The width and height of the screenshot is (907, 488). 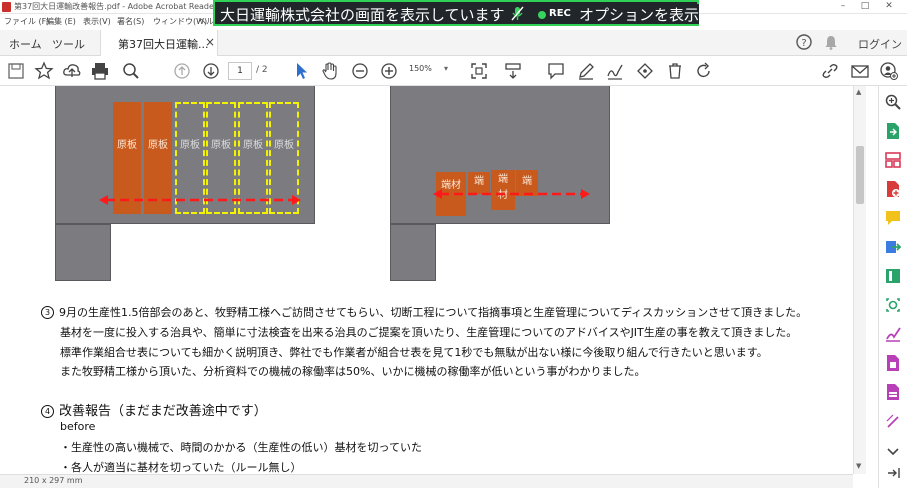 I want to click on collapse-pane-icon, so click(x=893, y=473).